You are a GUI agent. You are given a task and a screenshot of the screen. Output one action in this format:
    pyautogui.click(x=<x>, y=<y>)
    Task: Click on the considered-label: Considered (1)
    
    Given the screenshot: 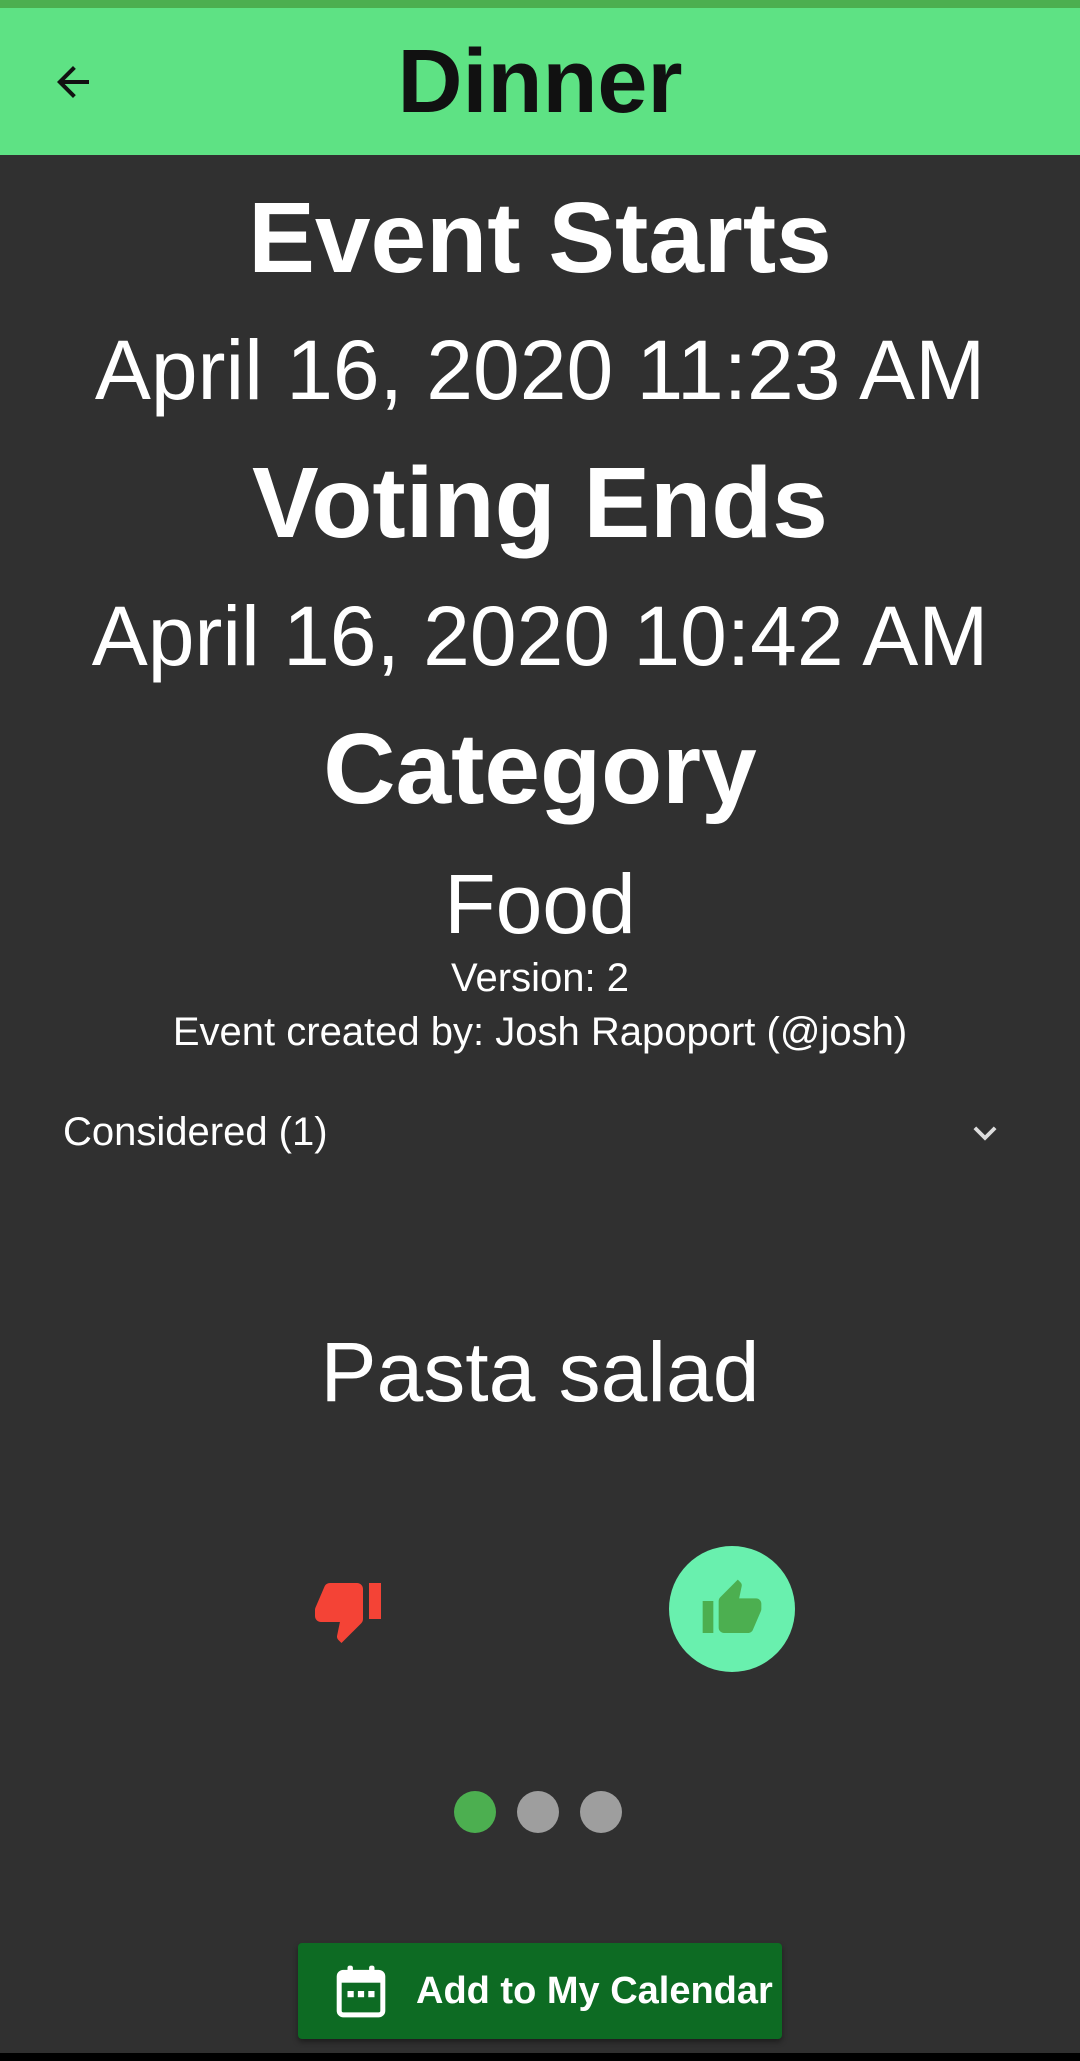 What is the action you would take?
    pyautogui.click(x=195, y=1132)
    